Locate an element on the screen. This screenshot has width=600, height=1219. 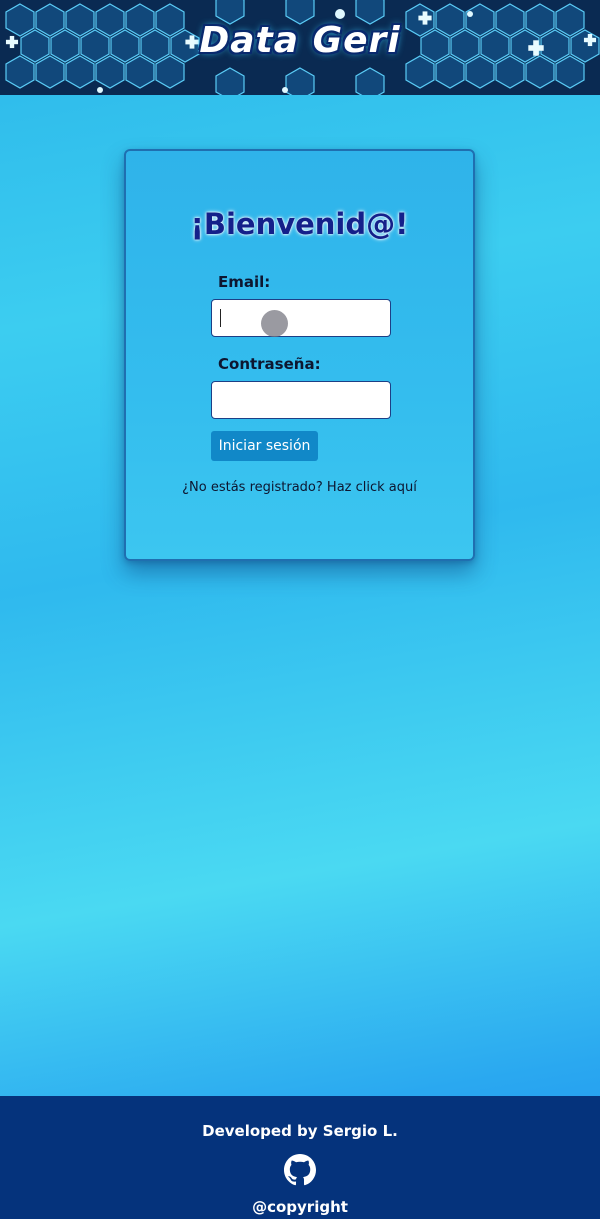
email-label: Email: is located at coordinates (244, 282).